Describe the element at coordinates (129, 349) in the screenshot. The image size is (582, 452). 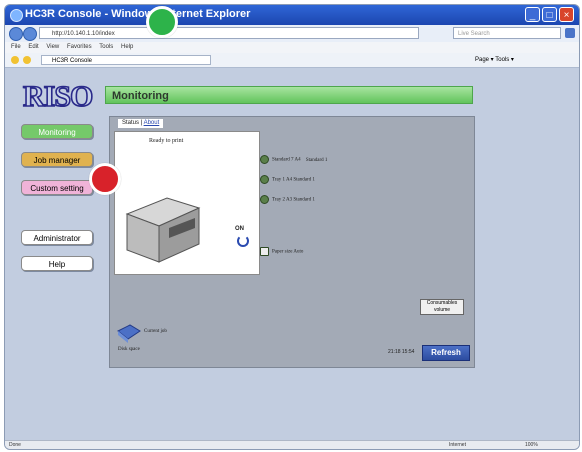
I see `disk-space-label: Disk space` at that location.